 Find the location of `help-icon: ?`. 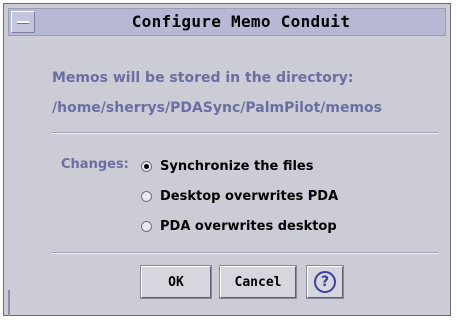

help-icon: ? is located at coordinates (325, 282).